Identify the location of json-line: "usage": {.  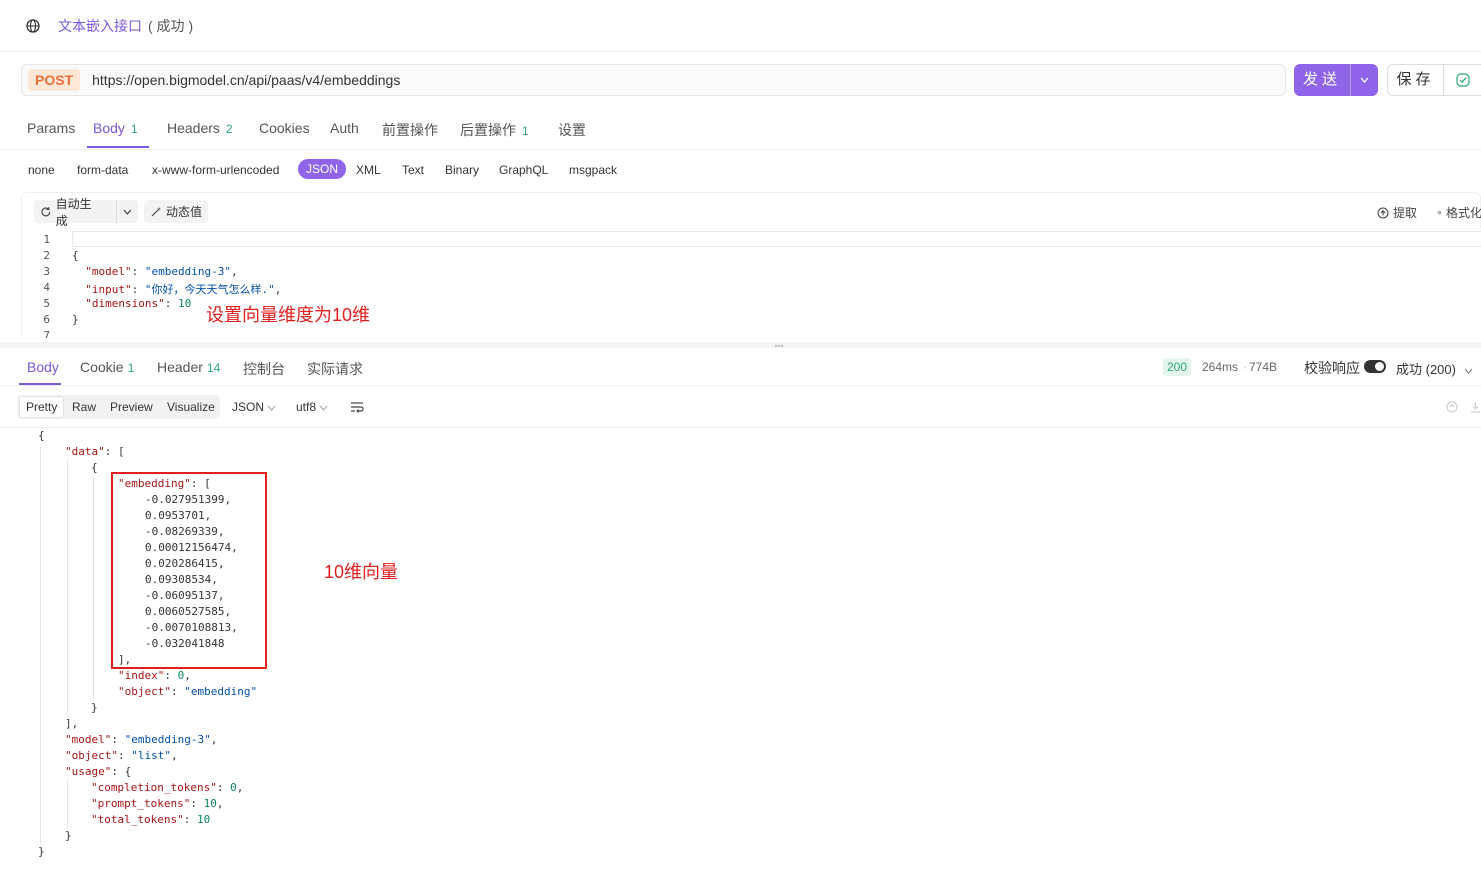
(98, 771).